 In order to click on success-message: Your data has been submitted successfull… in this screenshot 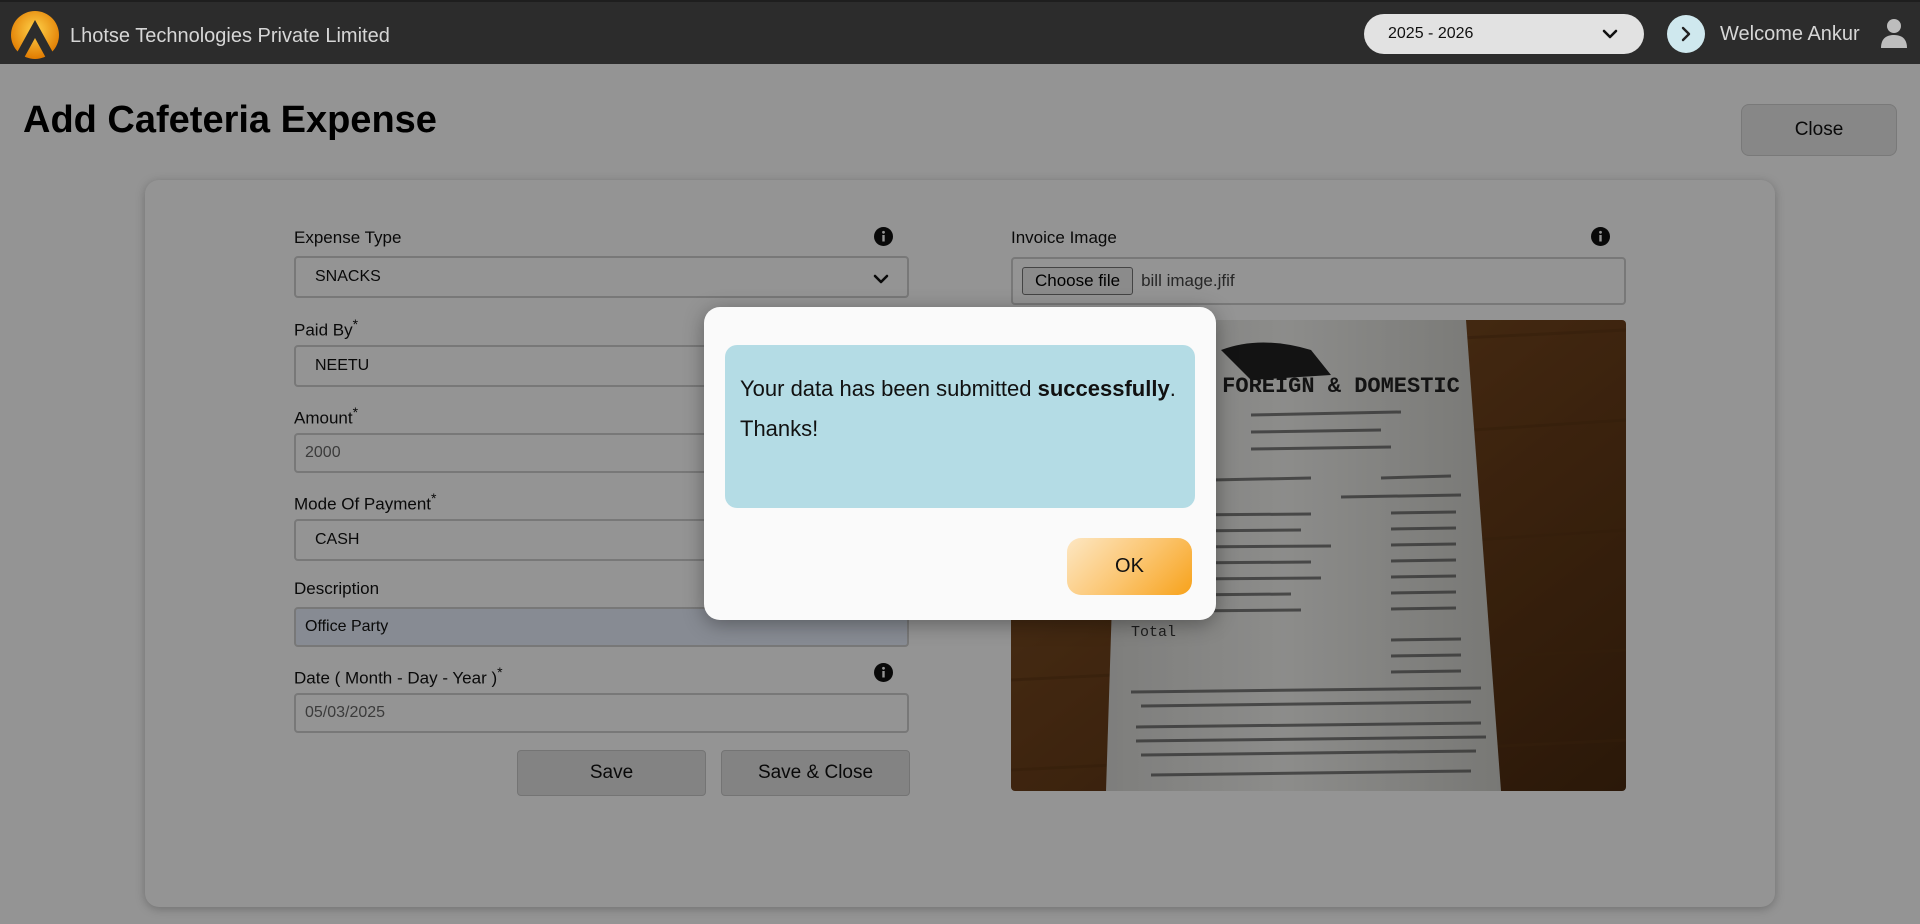, I will do `click(960, 426)`.